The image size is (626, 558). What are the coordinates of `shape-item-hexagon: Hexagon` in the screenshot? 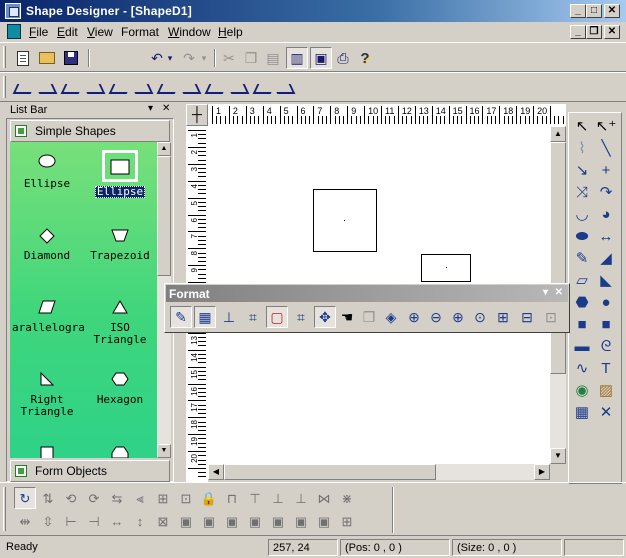 It's located at (120, 386).